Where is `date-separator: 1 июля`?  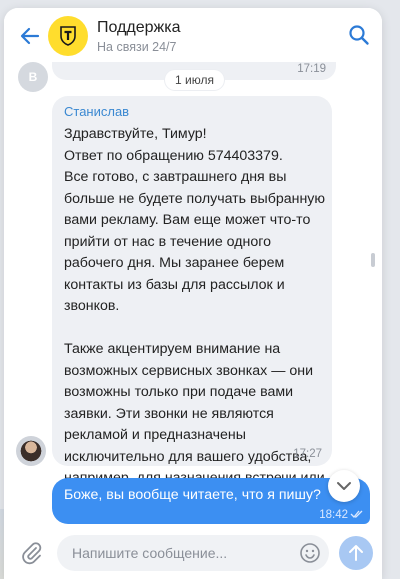
date-separator: 1 июля is located at coordinates (194, 80).